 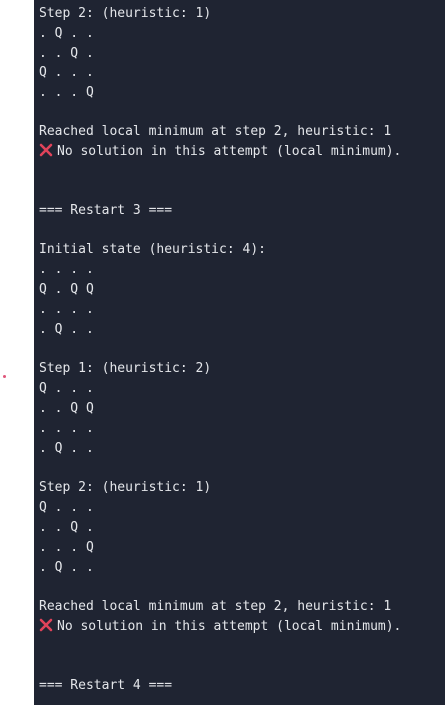 I want to click on output-line: Q . Q Q, so click(x=66, y=289).